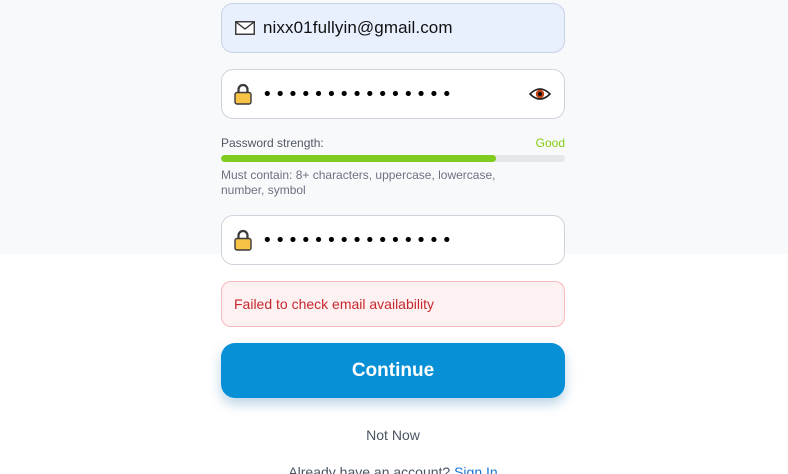 Image resolution: width=788 pixels, height=474 pixels. What do you see at coordinates (371, 469) in the screenshot?
I see `signin-prompt-text: Already have an account?` at bounding box center [371, 469].